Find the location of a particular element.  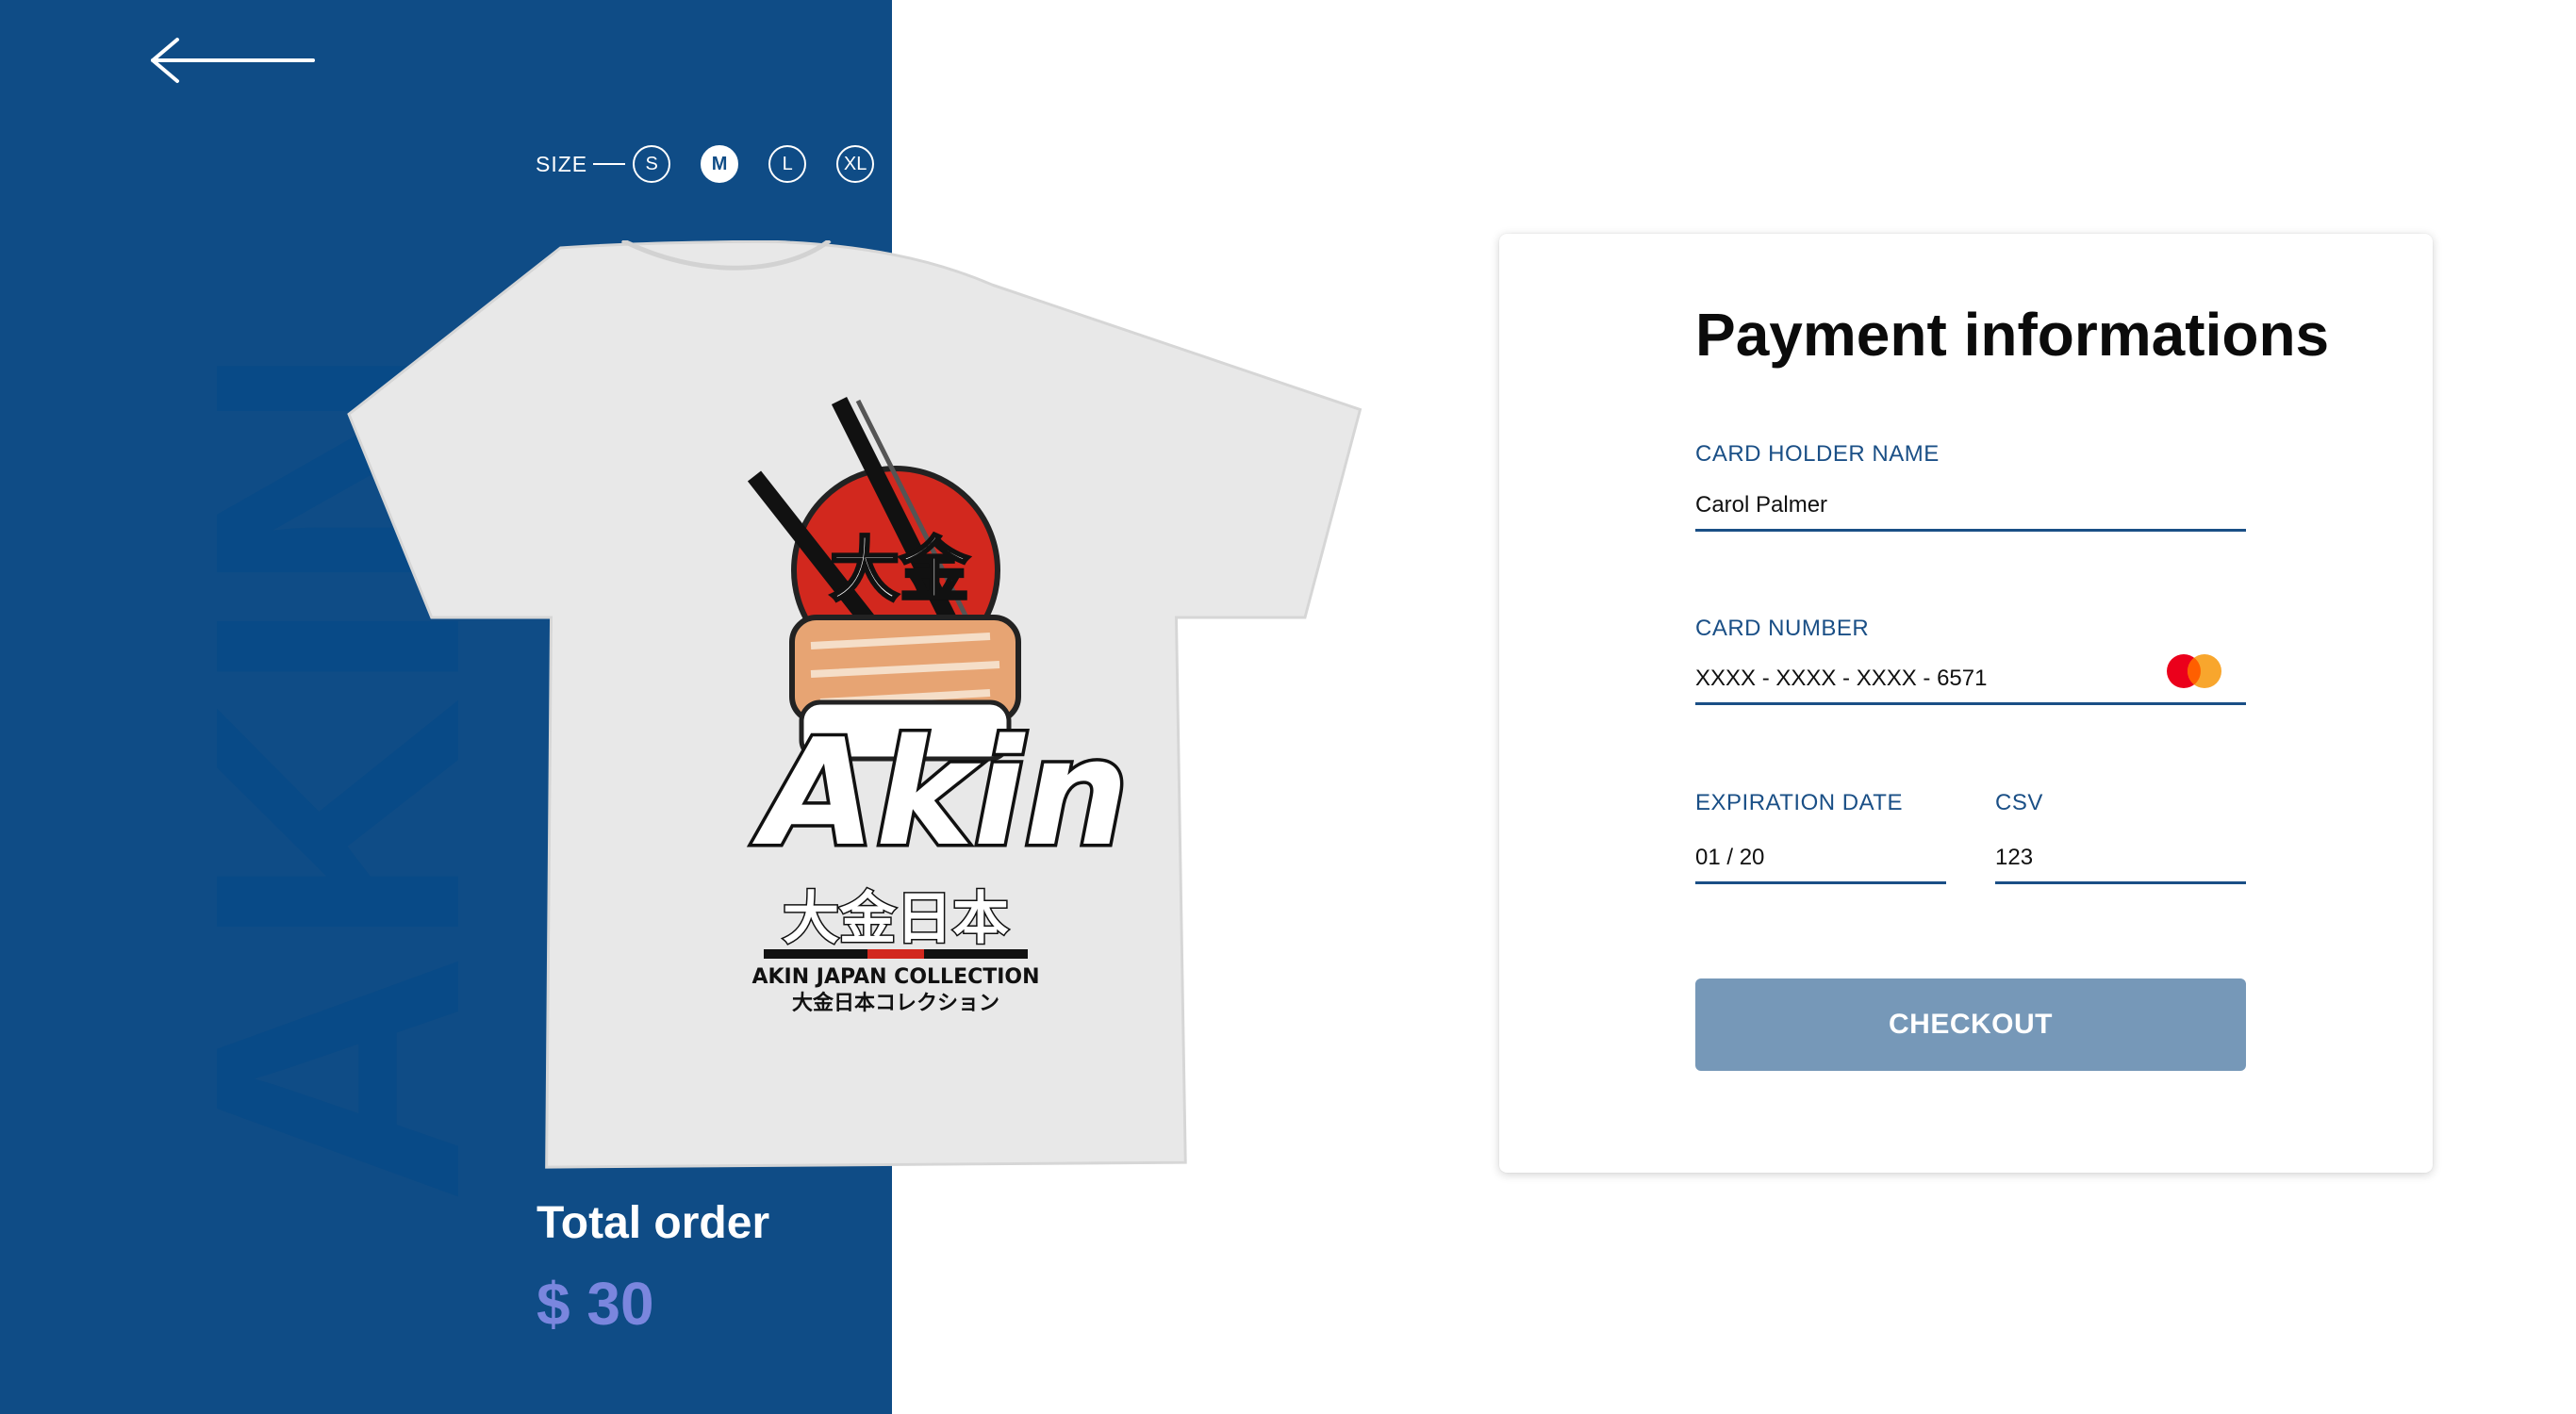

total-order-value: $ 30 is located at coordinates (595, 1304).